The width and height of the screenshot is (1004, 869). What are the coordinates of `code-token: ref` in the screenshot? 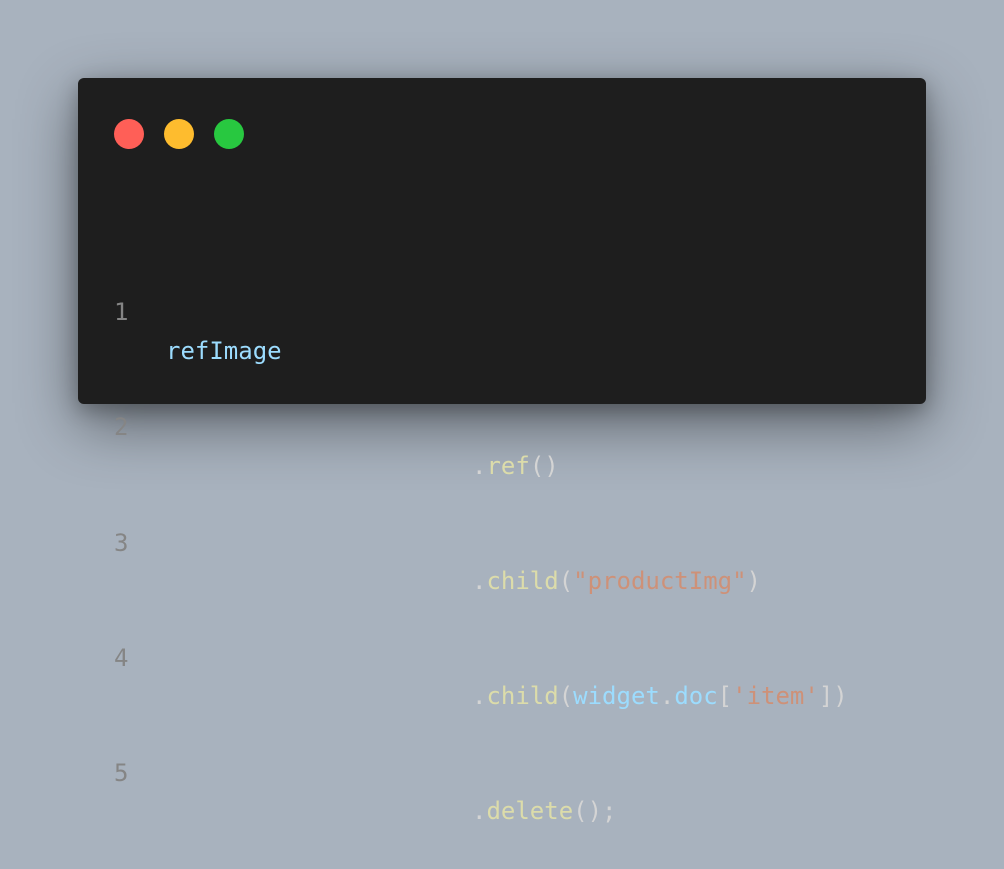 It's located at (508, 465).